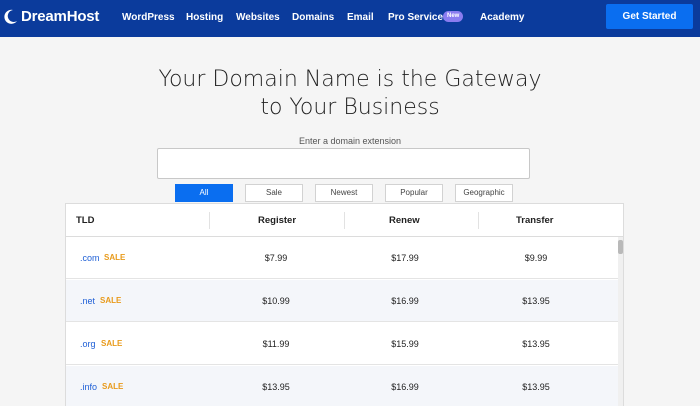  What do you see at coordinates (88, 387) in the screenshot?
I see `tld-link: .info` at bounding box center [88, 387].